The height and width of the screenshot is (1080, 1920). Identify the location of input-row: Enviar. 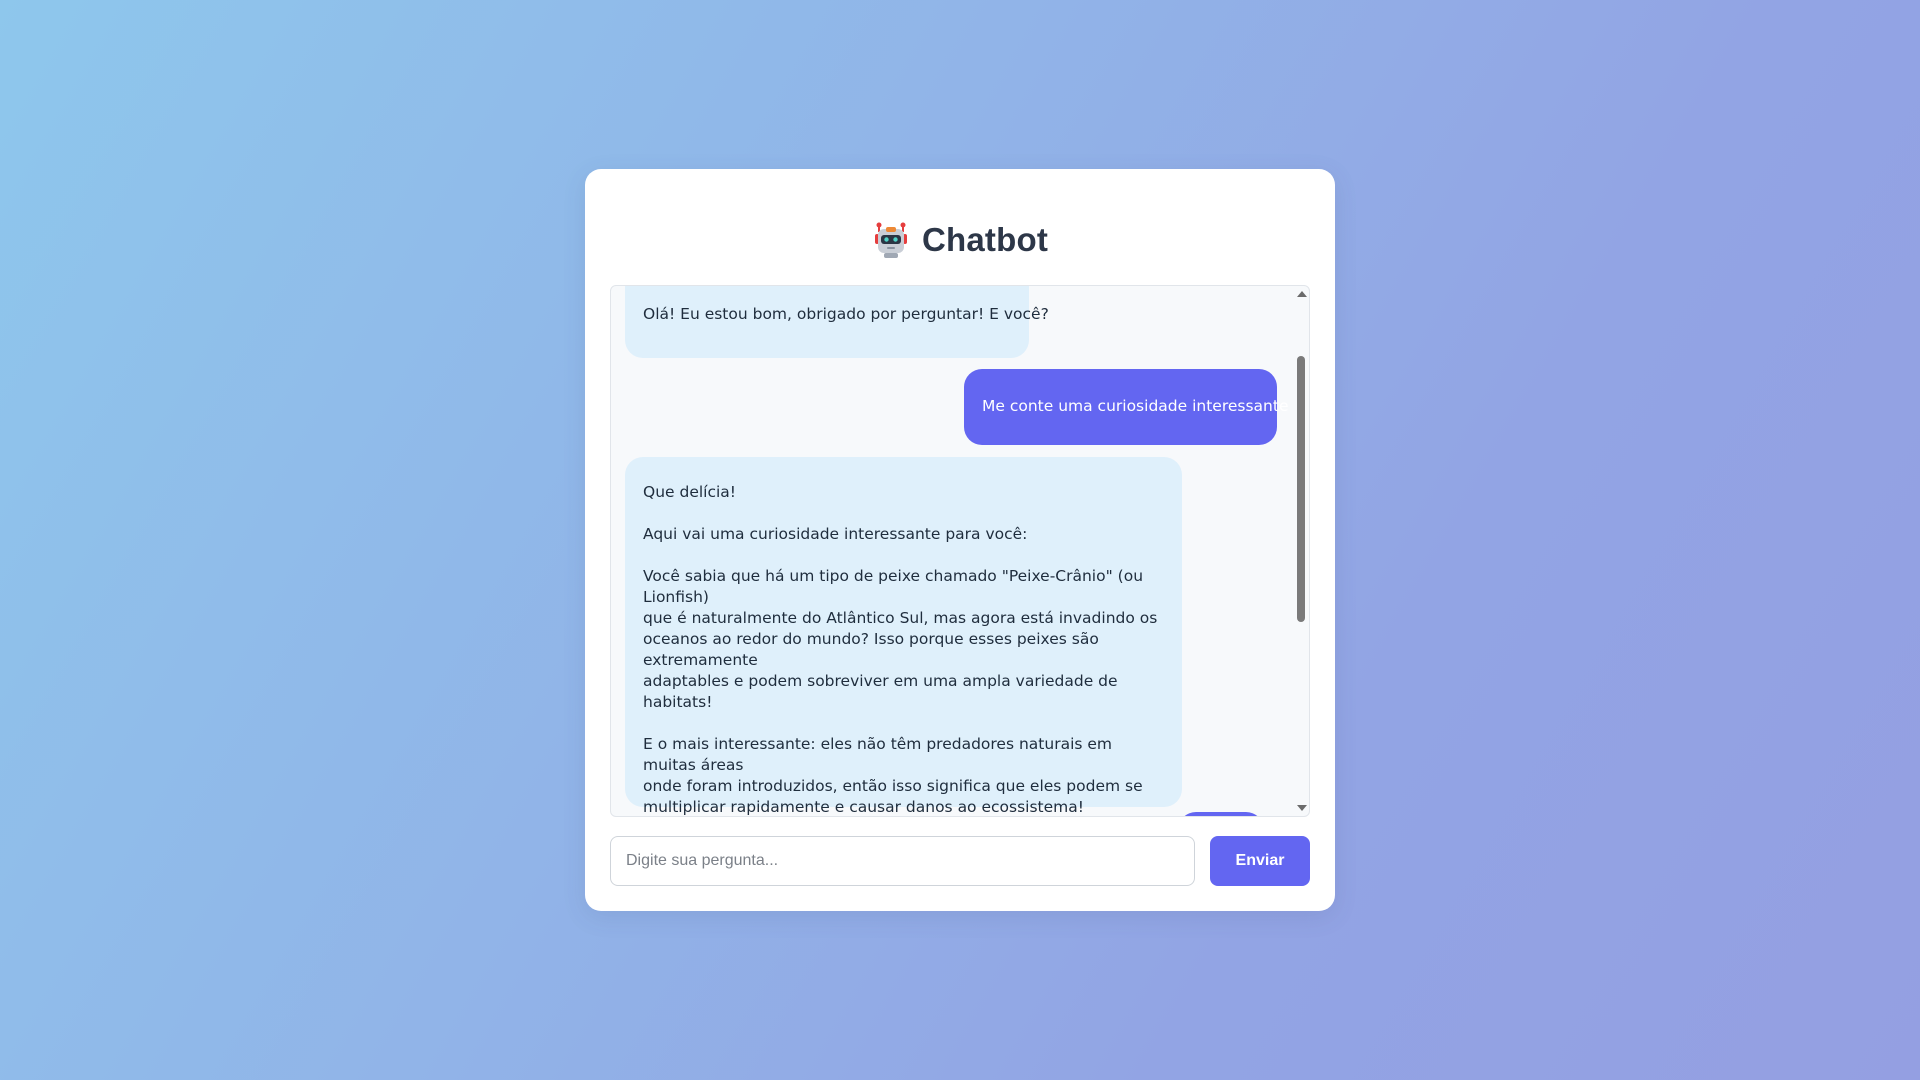
(960, 861).